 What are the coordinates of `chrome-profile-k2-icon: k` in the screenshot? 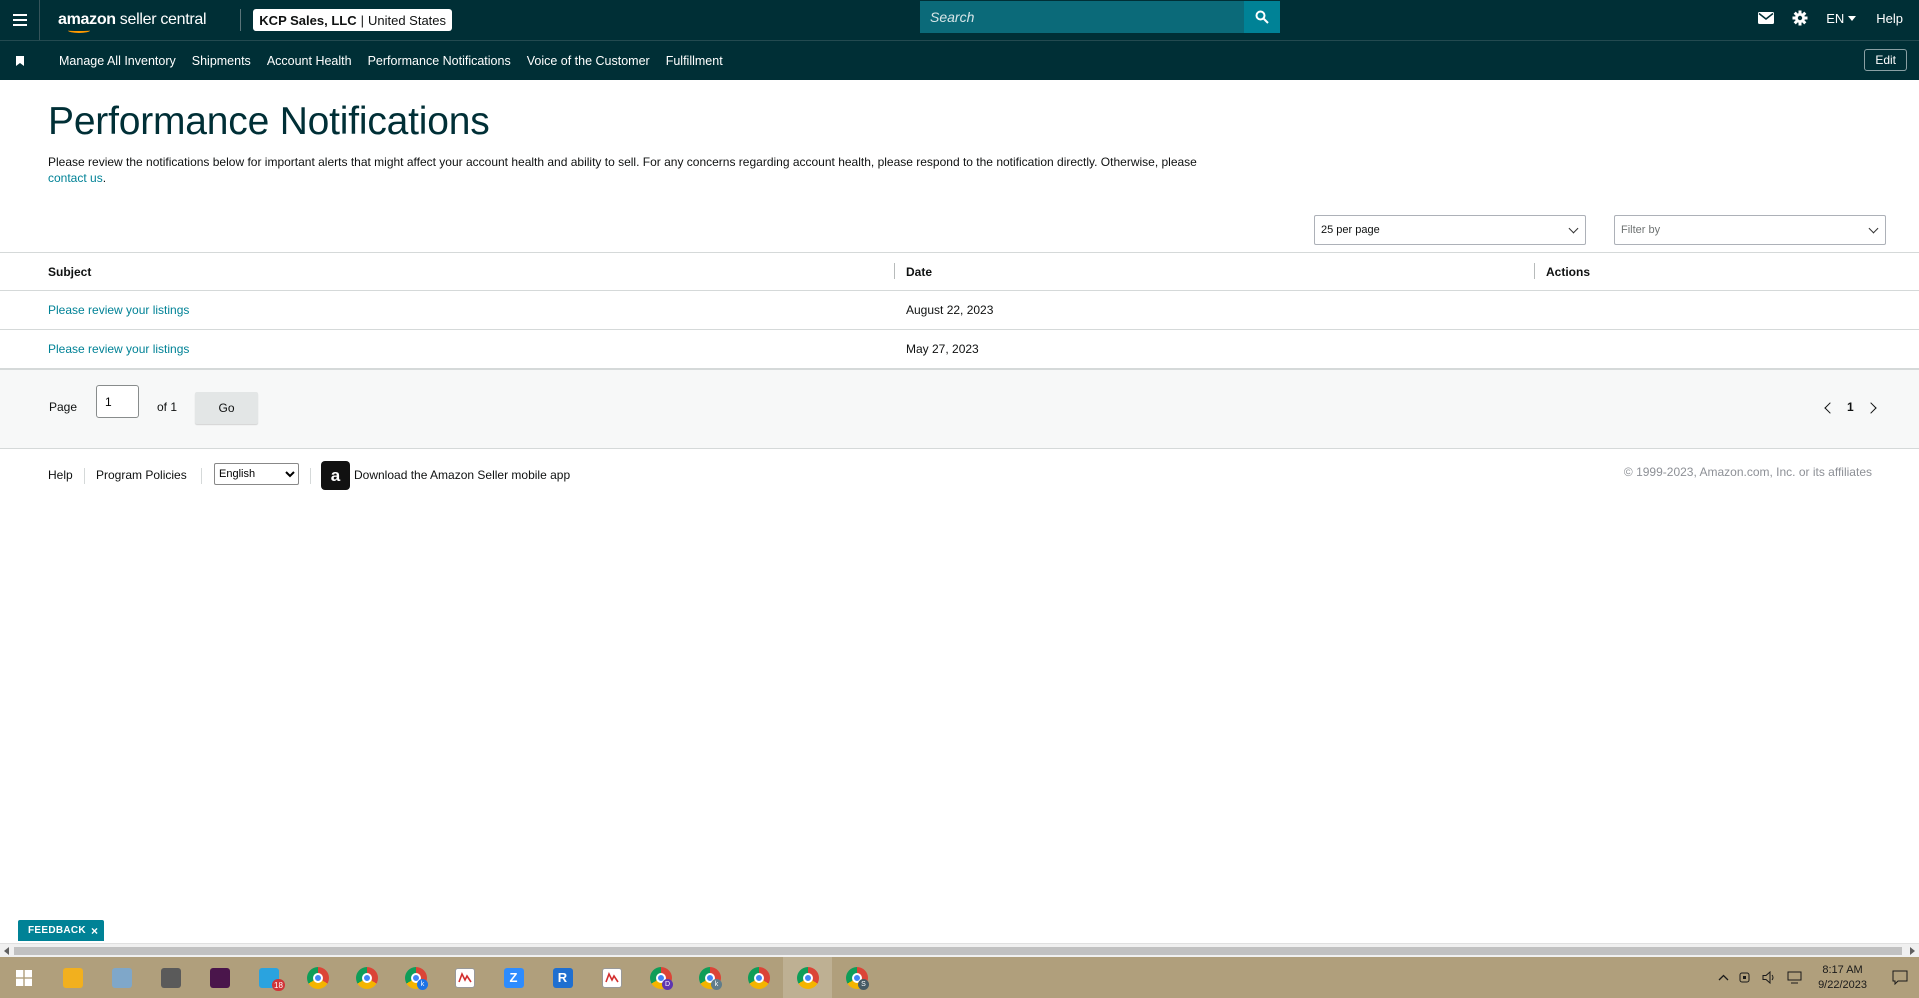 It's located at (709, 977).